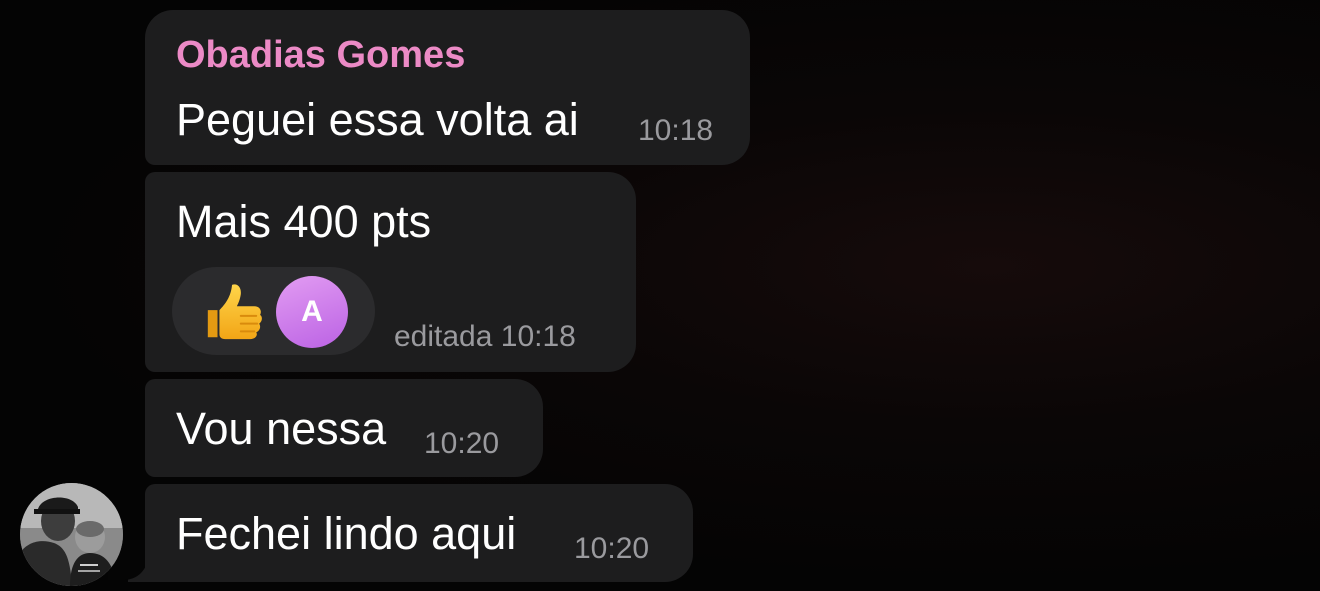 The image size is (1320, 591). I want to click on message-text: Vou nessa, so click(281, 428).